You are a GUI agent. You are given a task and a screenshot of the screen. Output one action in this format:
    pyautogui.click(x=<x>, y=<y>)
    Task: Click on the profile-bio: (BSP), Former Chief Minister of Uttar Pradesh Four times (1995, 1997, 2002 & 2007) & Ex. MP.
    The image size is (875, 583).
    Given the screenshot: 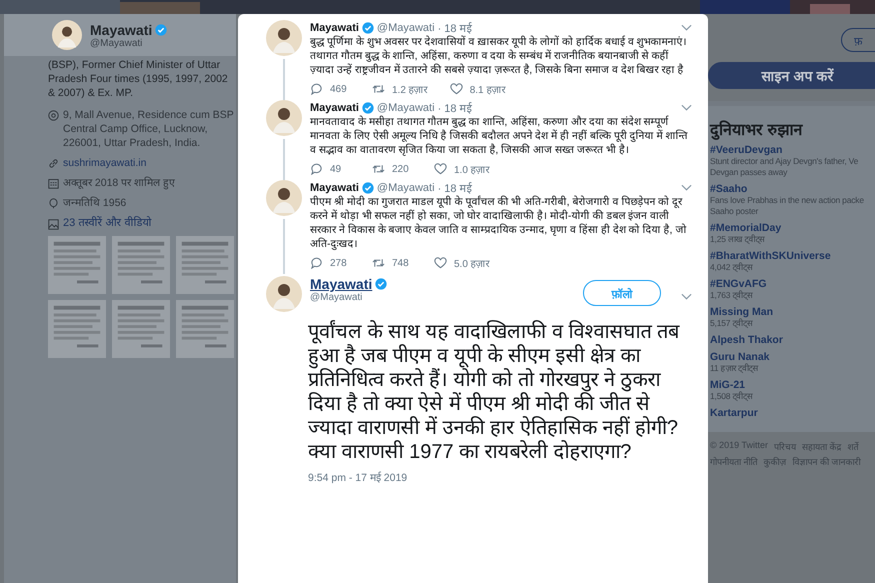 What is the action you would take?
    pyautogui.click(x=138, y=79)
    